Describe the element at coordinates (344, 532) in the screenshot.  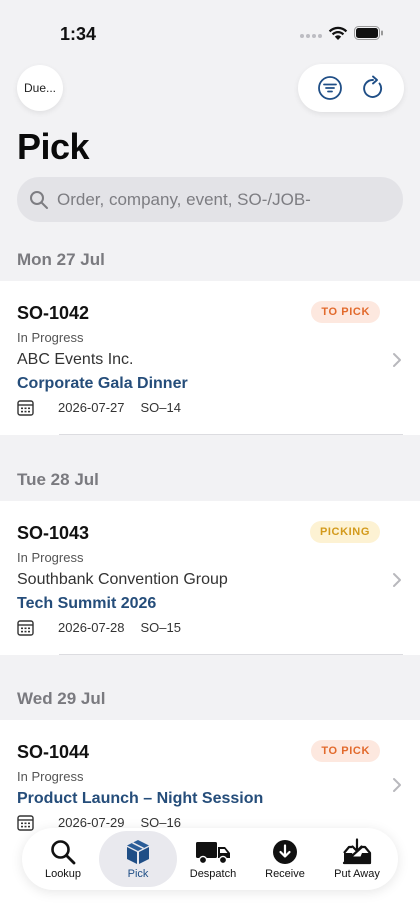
I see `status-badge: PICKING` at that location.